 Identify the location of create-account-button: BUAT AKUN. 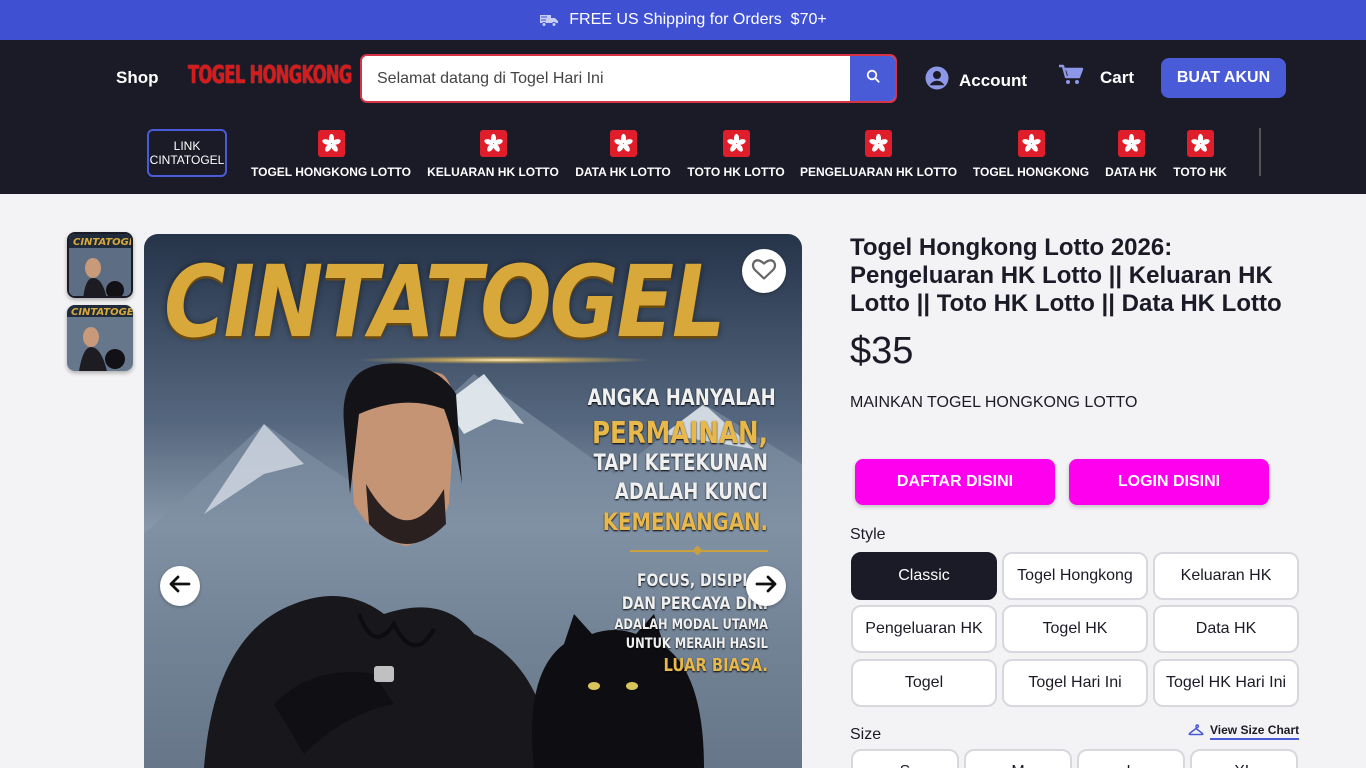
(1223, 78).